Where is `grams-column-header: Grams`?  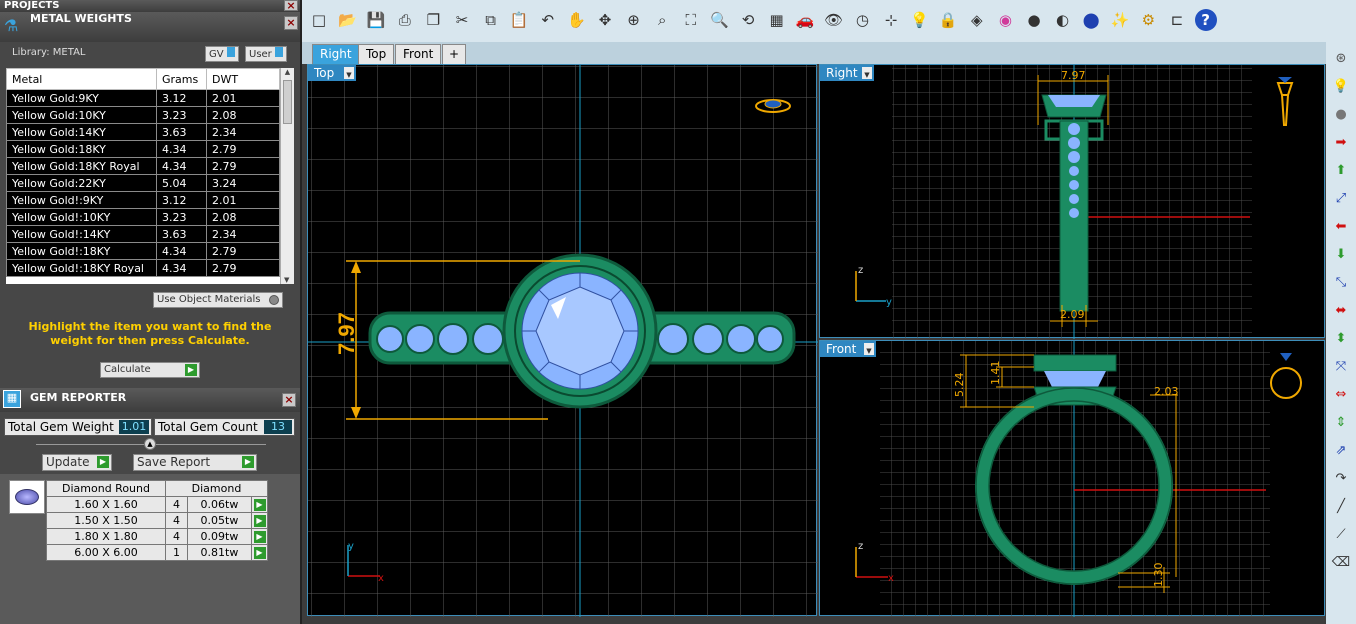
grams-column-header: Grams is located at coordinates (181, 79).